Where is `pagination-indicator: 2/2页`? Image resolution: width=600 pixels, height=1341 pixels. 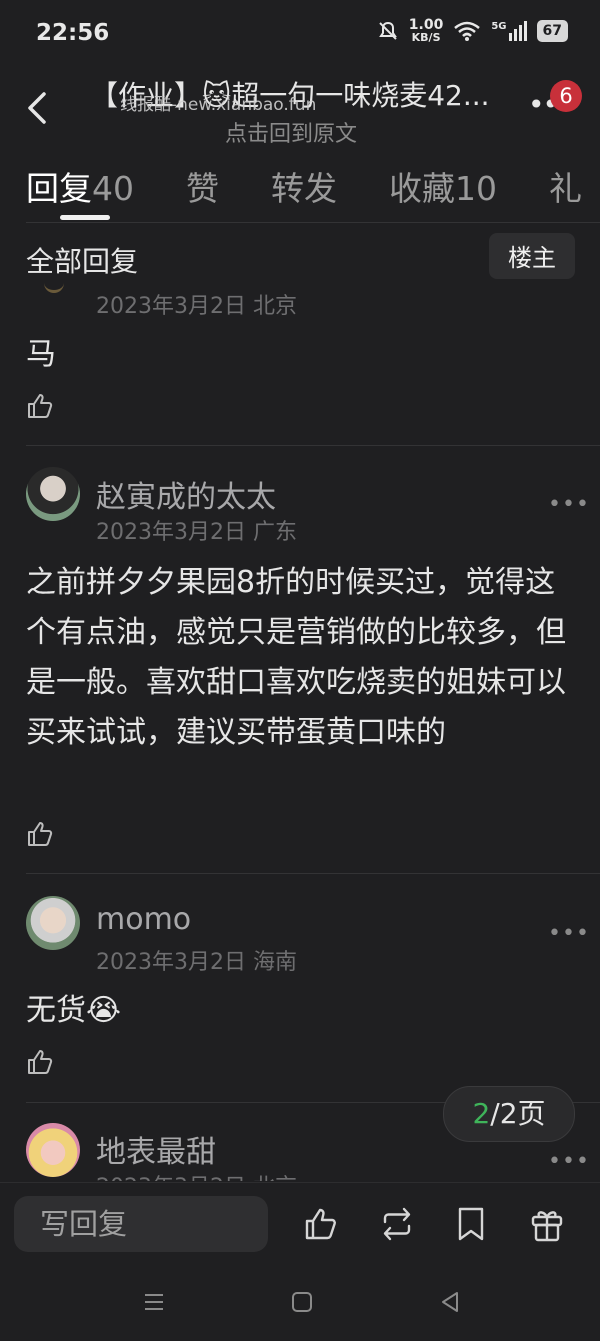 pagination-indicator: 2/2页 is located at coordinates (509, 1114).